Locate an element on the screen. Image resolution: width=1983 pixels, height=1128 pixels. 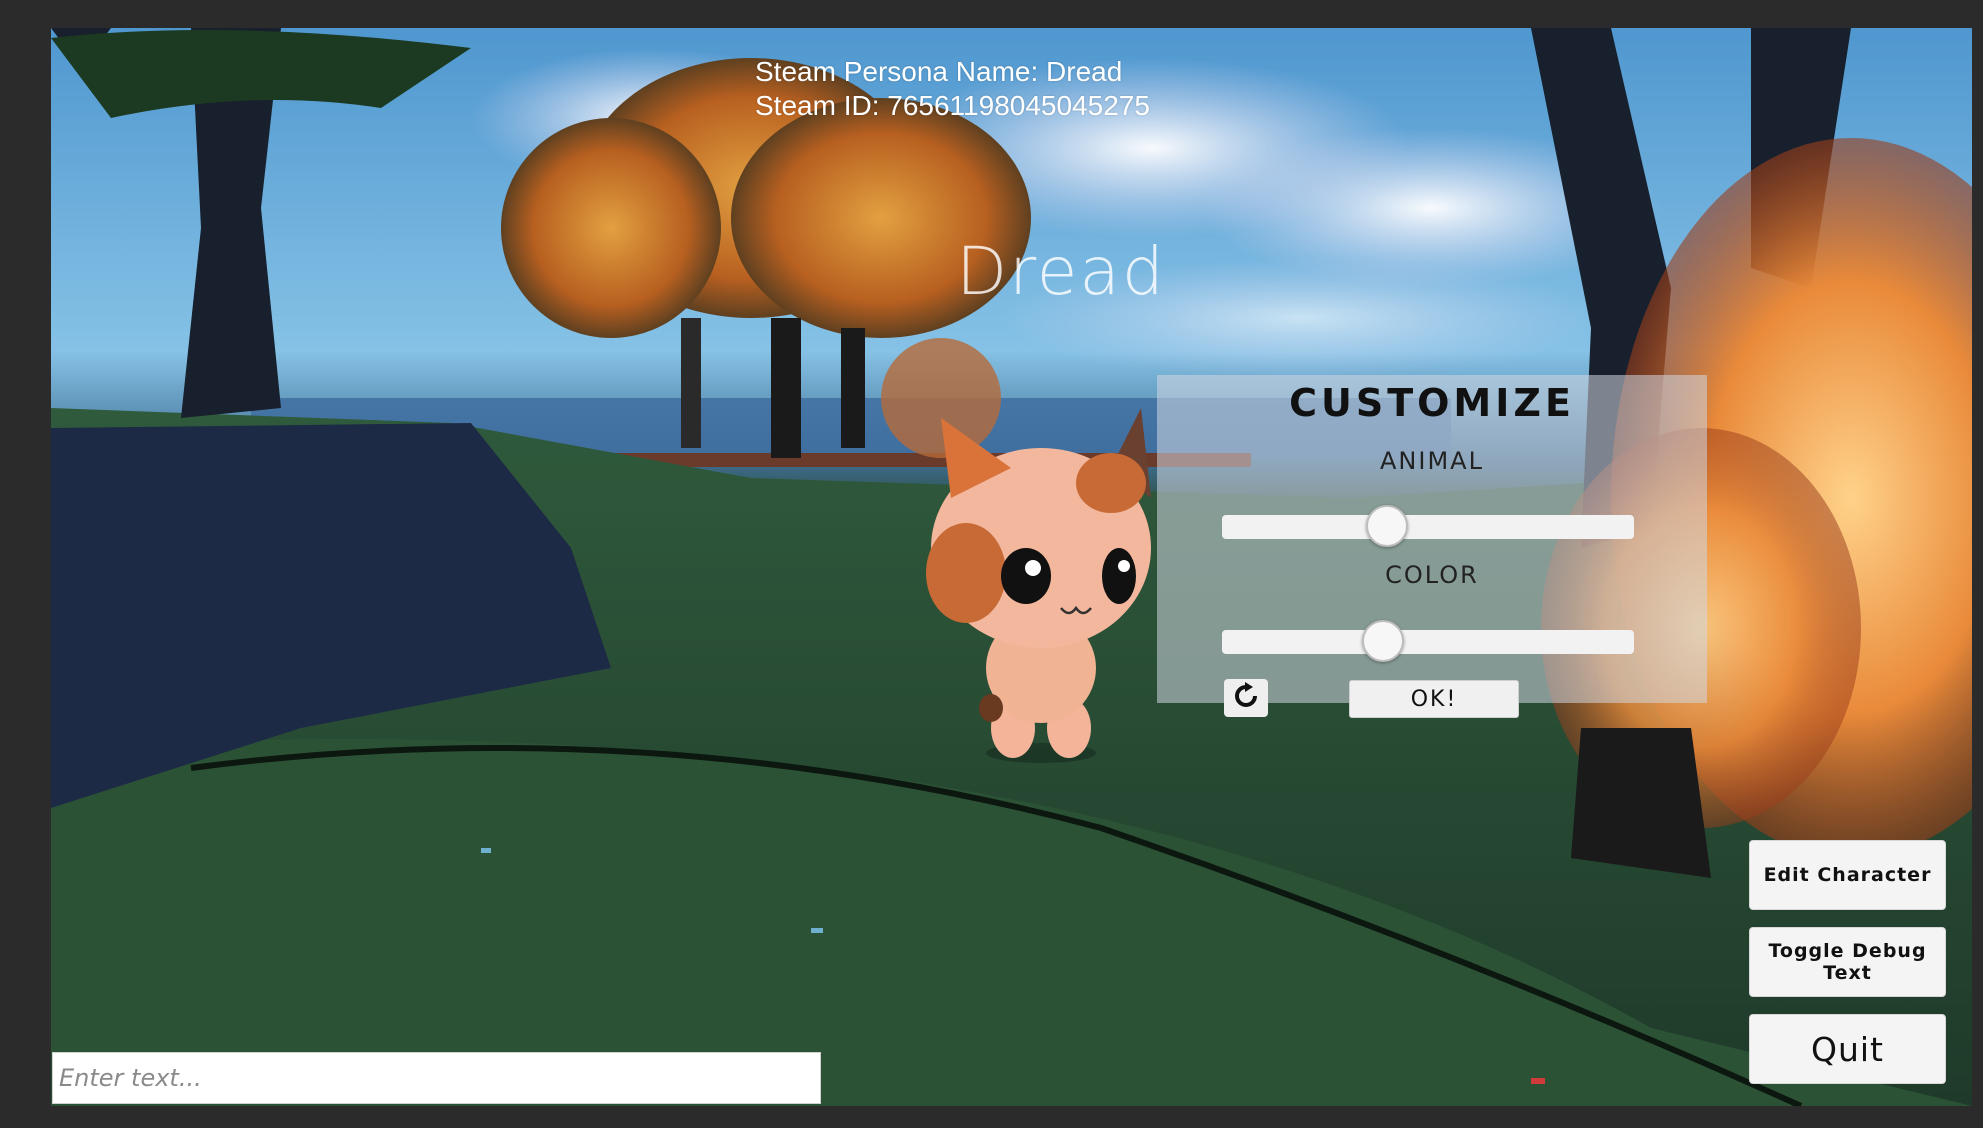
animal-label: ANIMAL is located at coordinates (1432, 461).